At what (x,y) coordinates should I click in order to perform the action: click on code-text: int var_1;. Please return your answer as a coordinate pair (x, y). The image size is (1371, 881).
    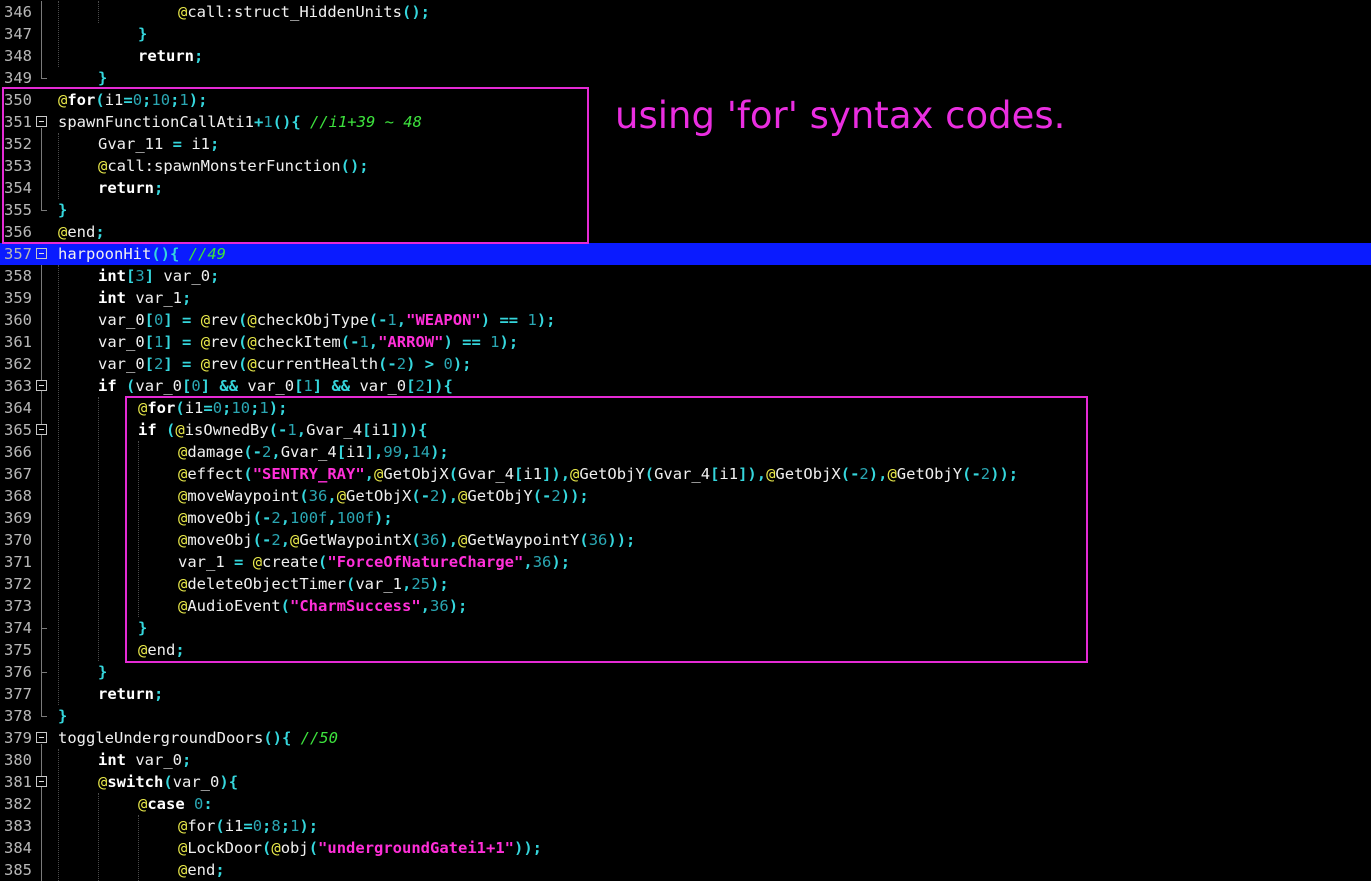
    Looking at the image, I should click on (144, 298).